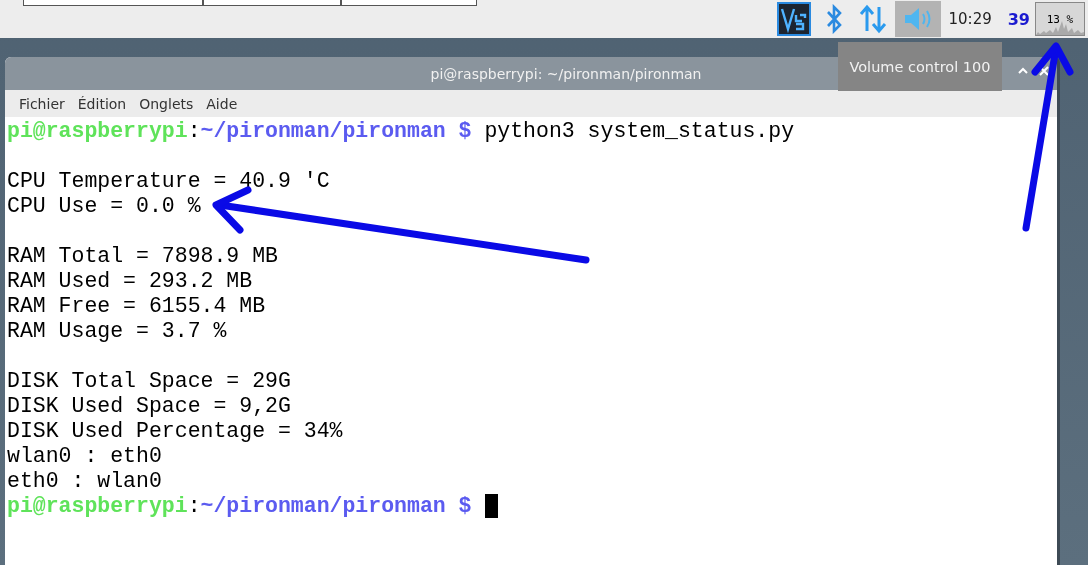 This screenshot has width=1088, height=565. I want to click on menu-item: Aide, so click(223, 103).